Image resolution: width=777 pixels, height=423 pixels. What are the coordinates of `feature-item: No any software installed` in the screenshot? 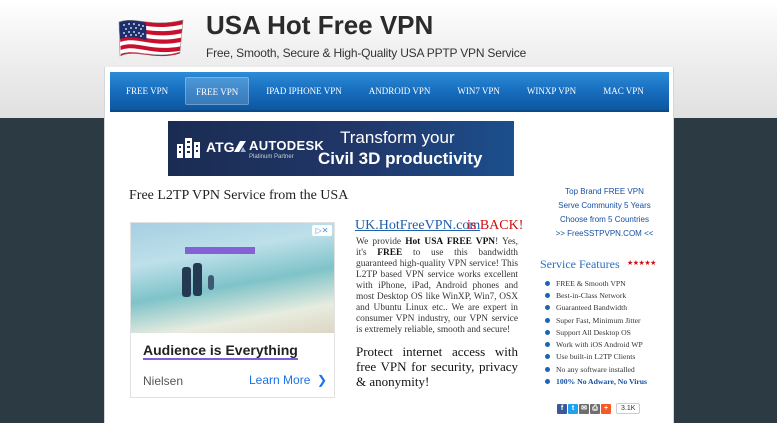 It's located at (596, 369).